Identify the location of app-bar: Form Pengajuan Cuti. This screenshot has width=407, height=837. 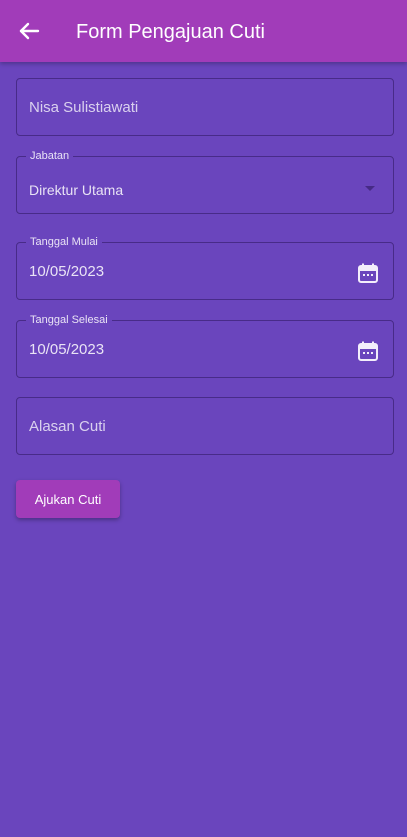
(203, 31).